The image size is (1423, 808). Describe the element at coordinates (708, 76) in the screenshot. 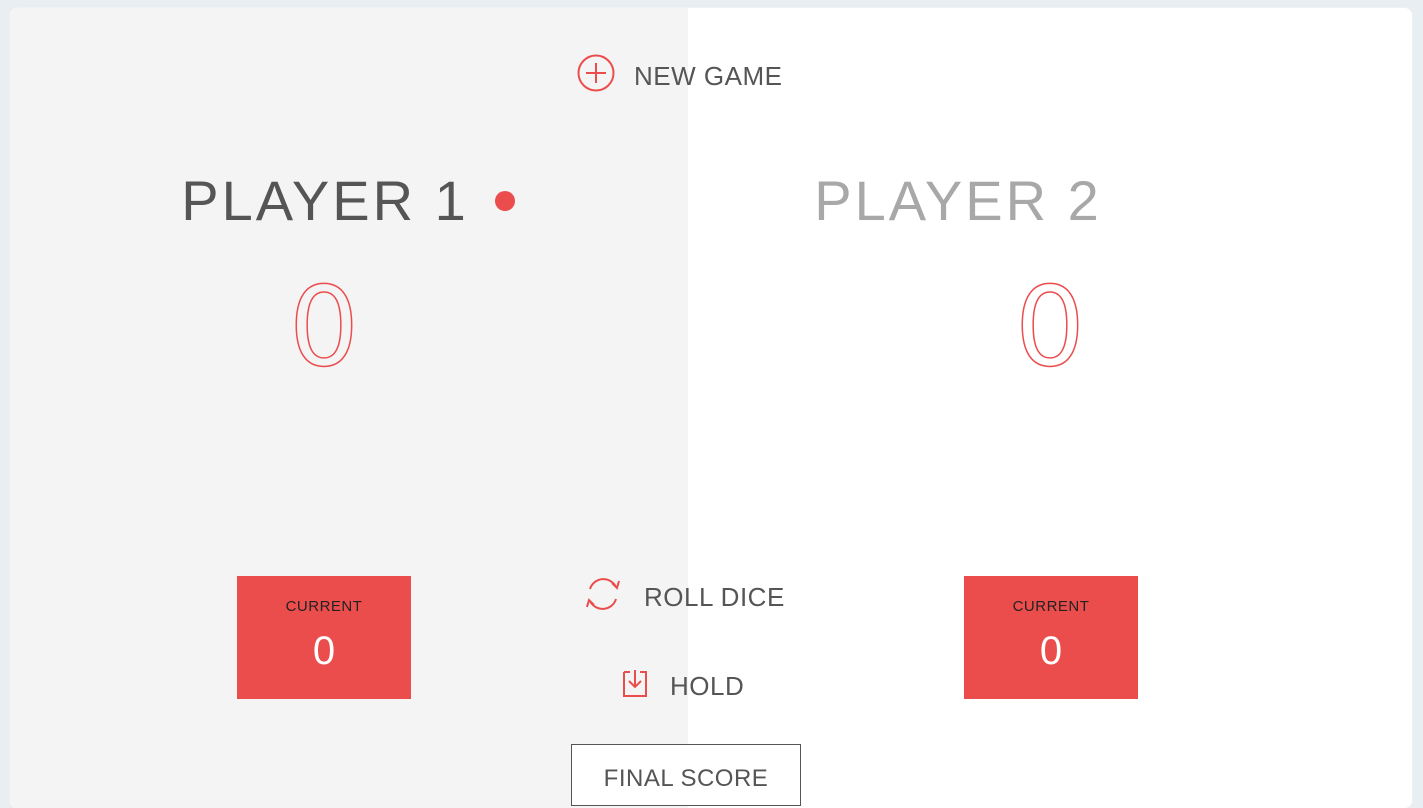

I see `new-game-label: NEW GAME` at that location.